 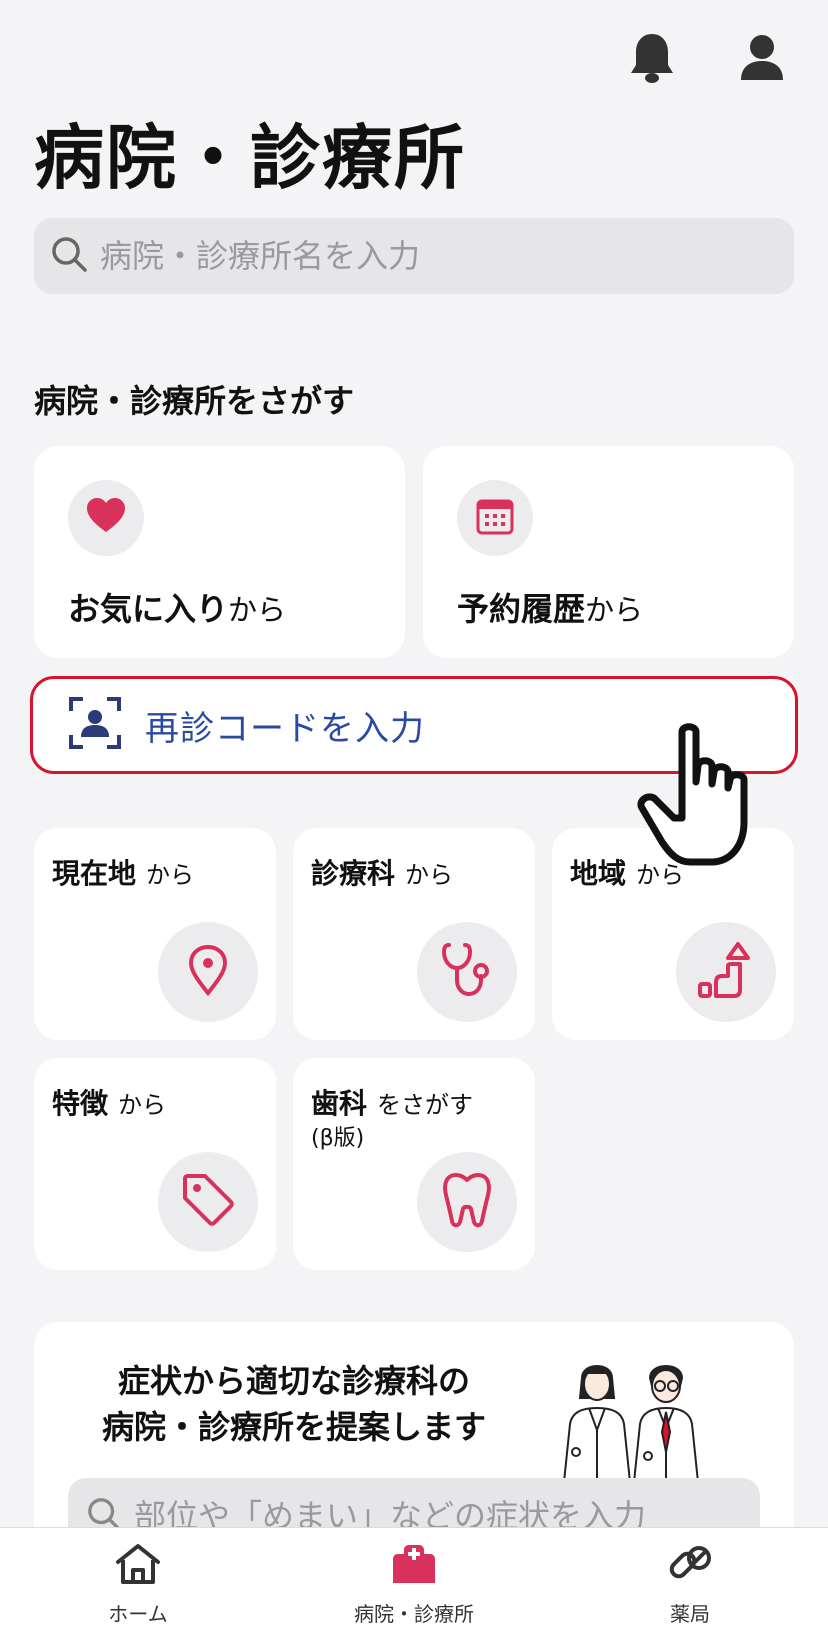 I want to click on dental-suffix: をさがす, so click(x=425, y=1105).